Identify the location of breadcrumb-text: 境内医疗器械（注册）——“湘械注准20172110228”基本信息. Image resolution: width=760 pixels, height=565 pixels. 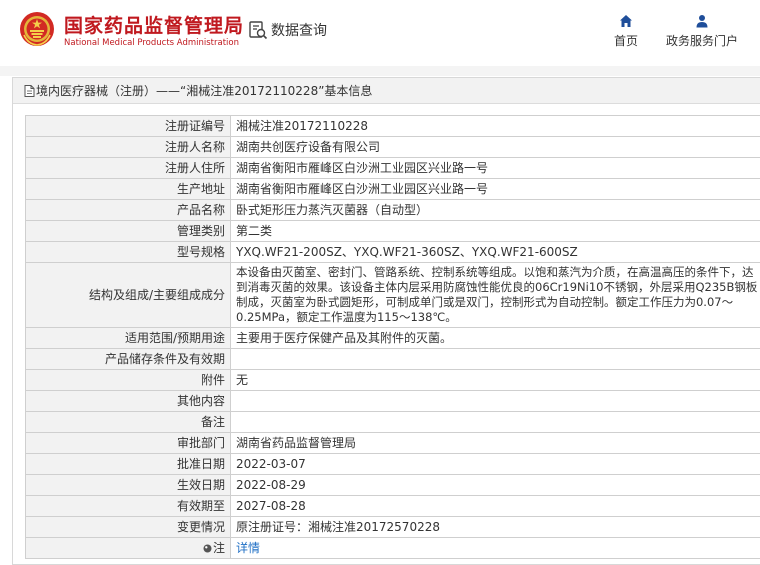
(204, 91).